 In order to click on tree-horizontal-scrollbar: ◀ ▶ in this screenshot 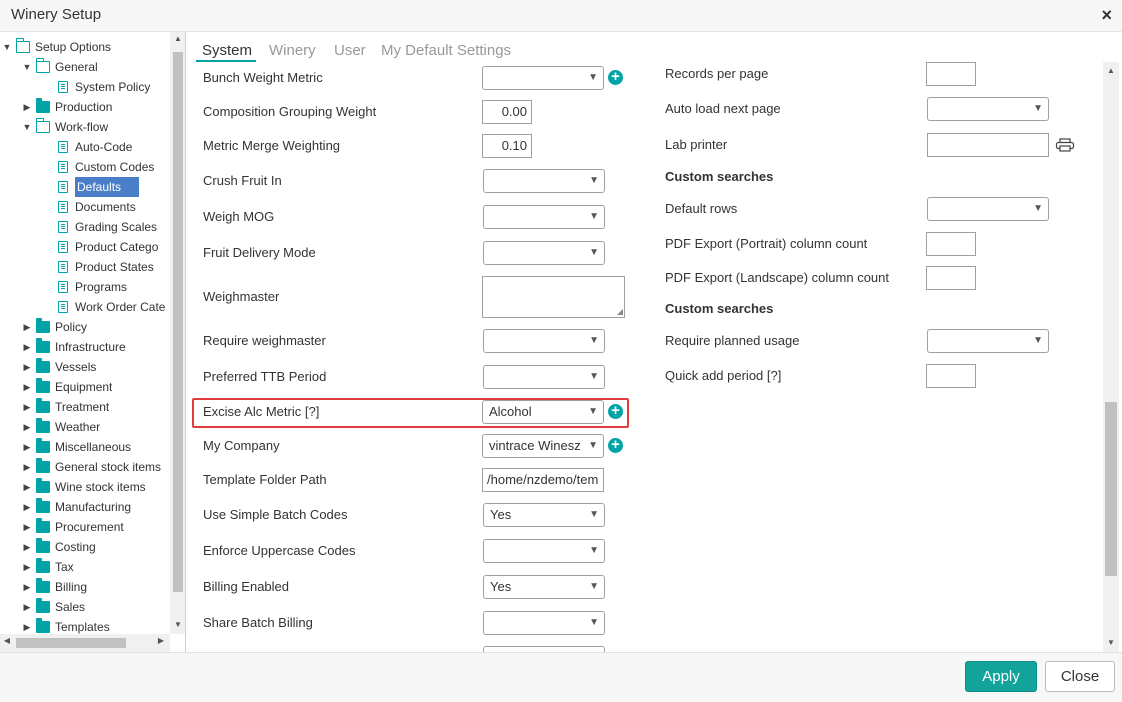, I will do `click(85, 643)`.